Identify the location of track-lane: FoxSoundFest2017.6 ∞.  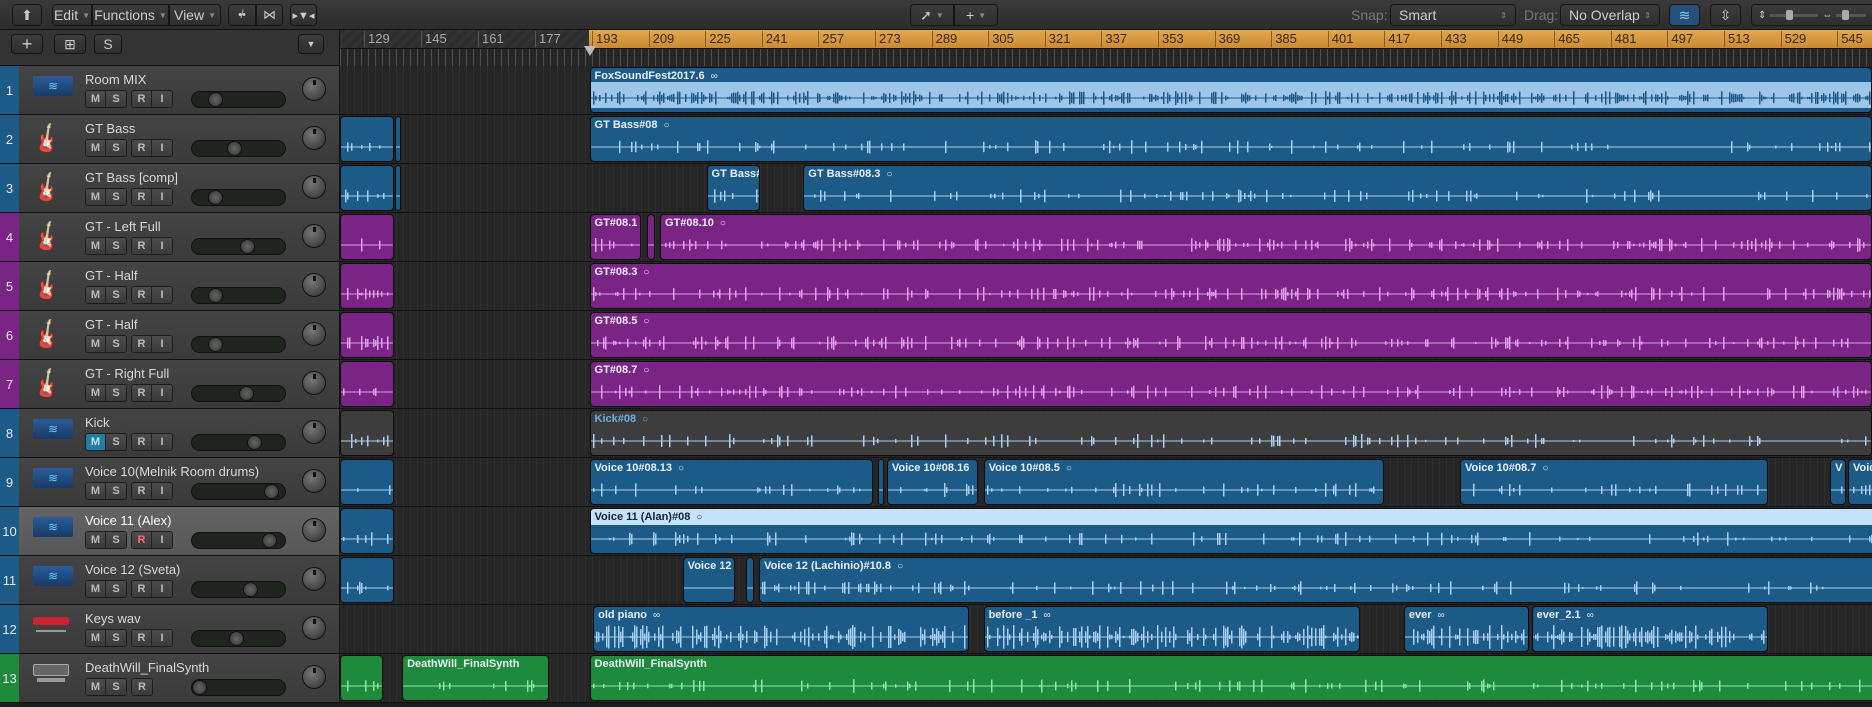
(1106, 90).